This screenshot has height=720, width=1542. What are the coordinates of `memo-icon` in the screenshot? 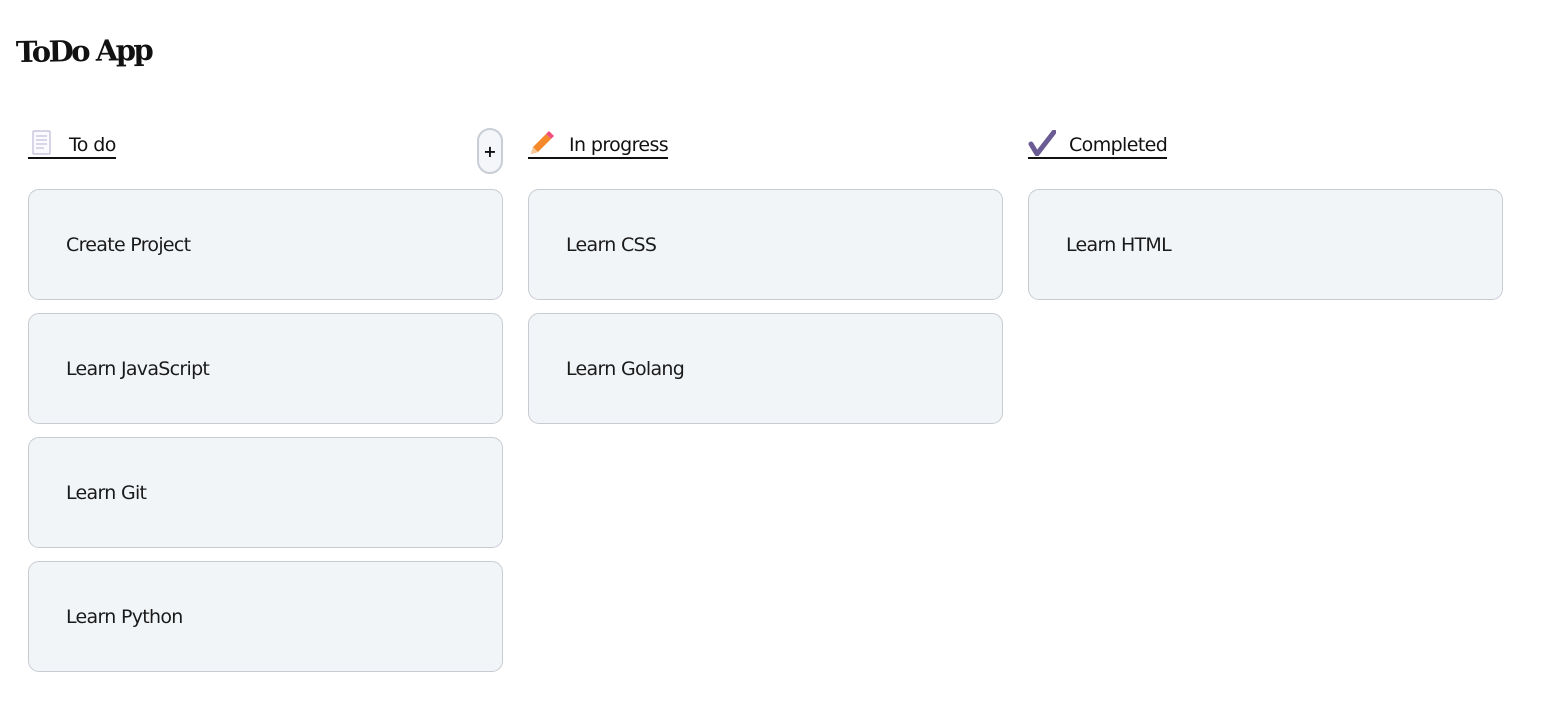 It's located at (42, 143).